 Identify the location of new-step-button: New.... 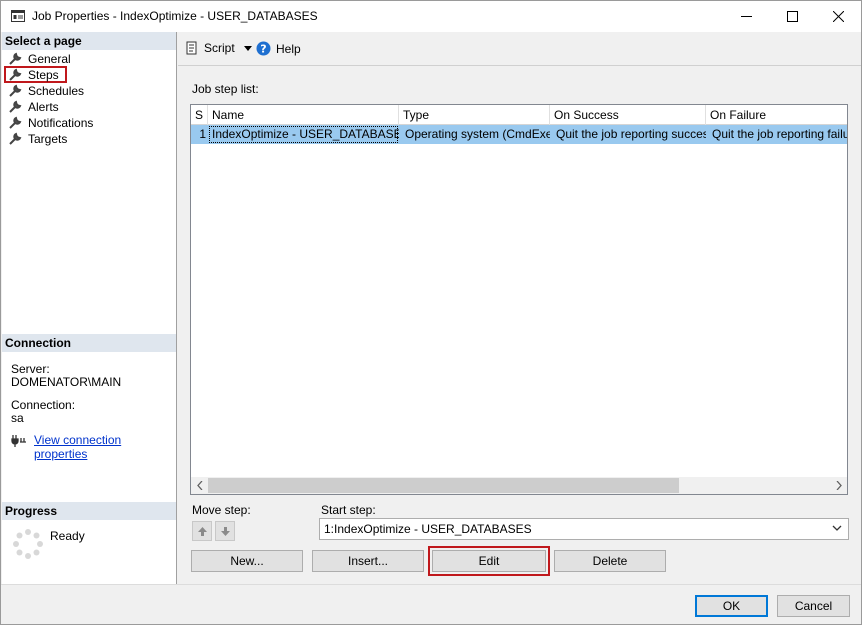
(247, 561).